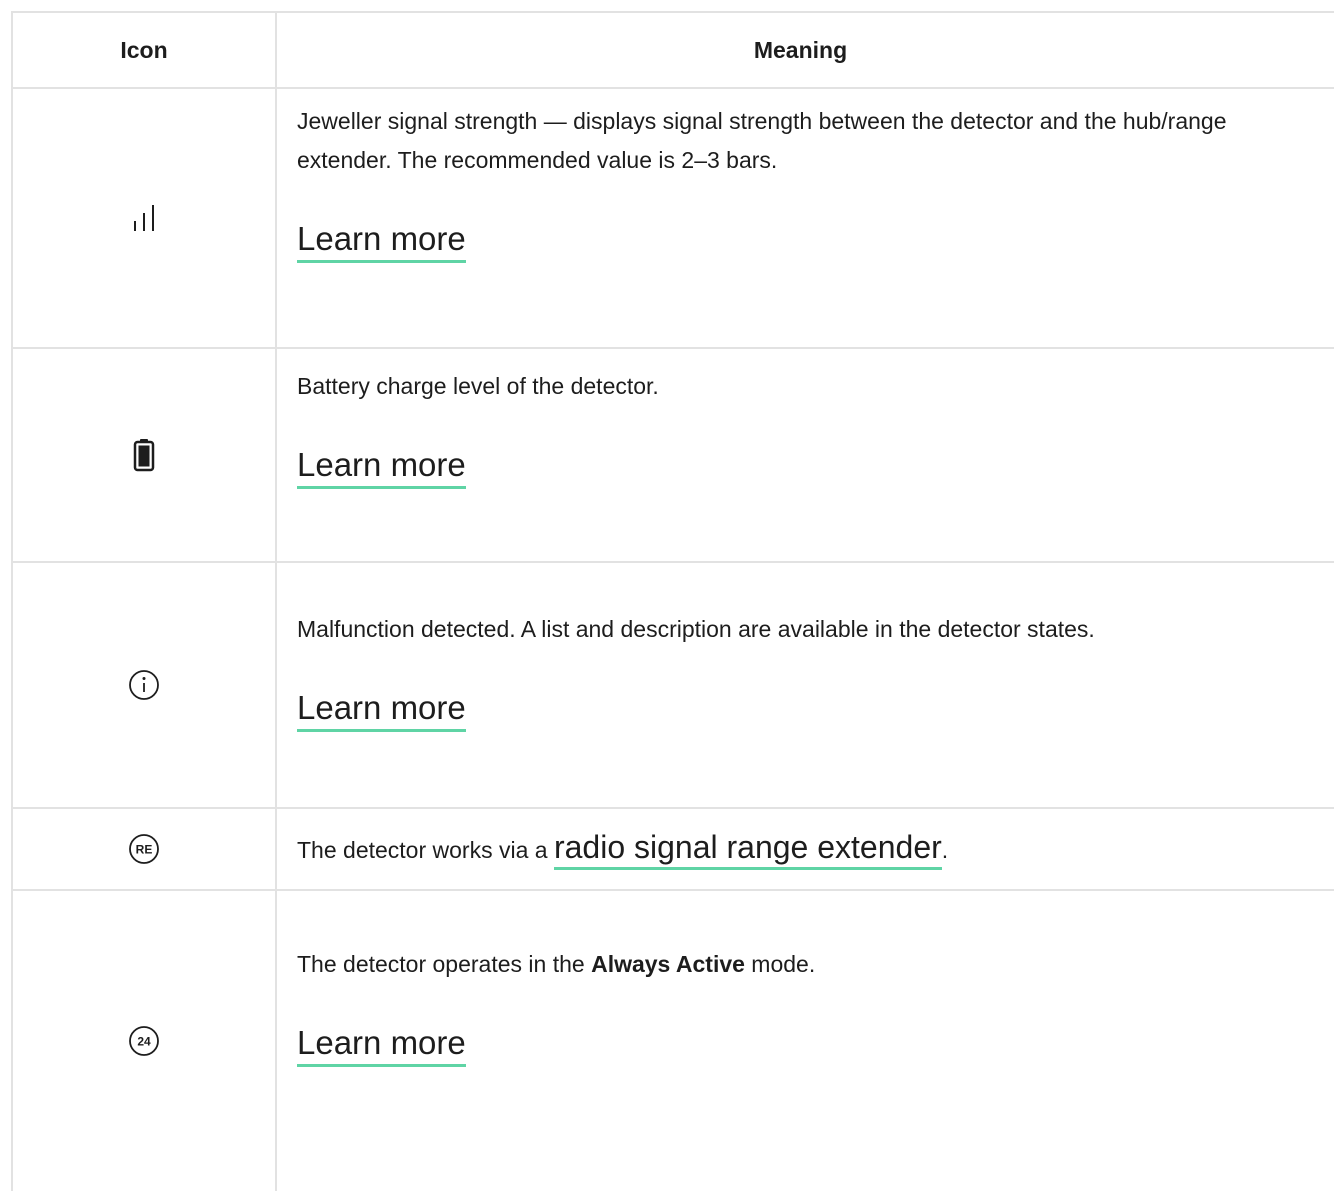 The image size is (1334, 1191). I want to click on icon-cell: 24, so click(145, 1041).